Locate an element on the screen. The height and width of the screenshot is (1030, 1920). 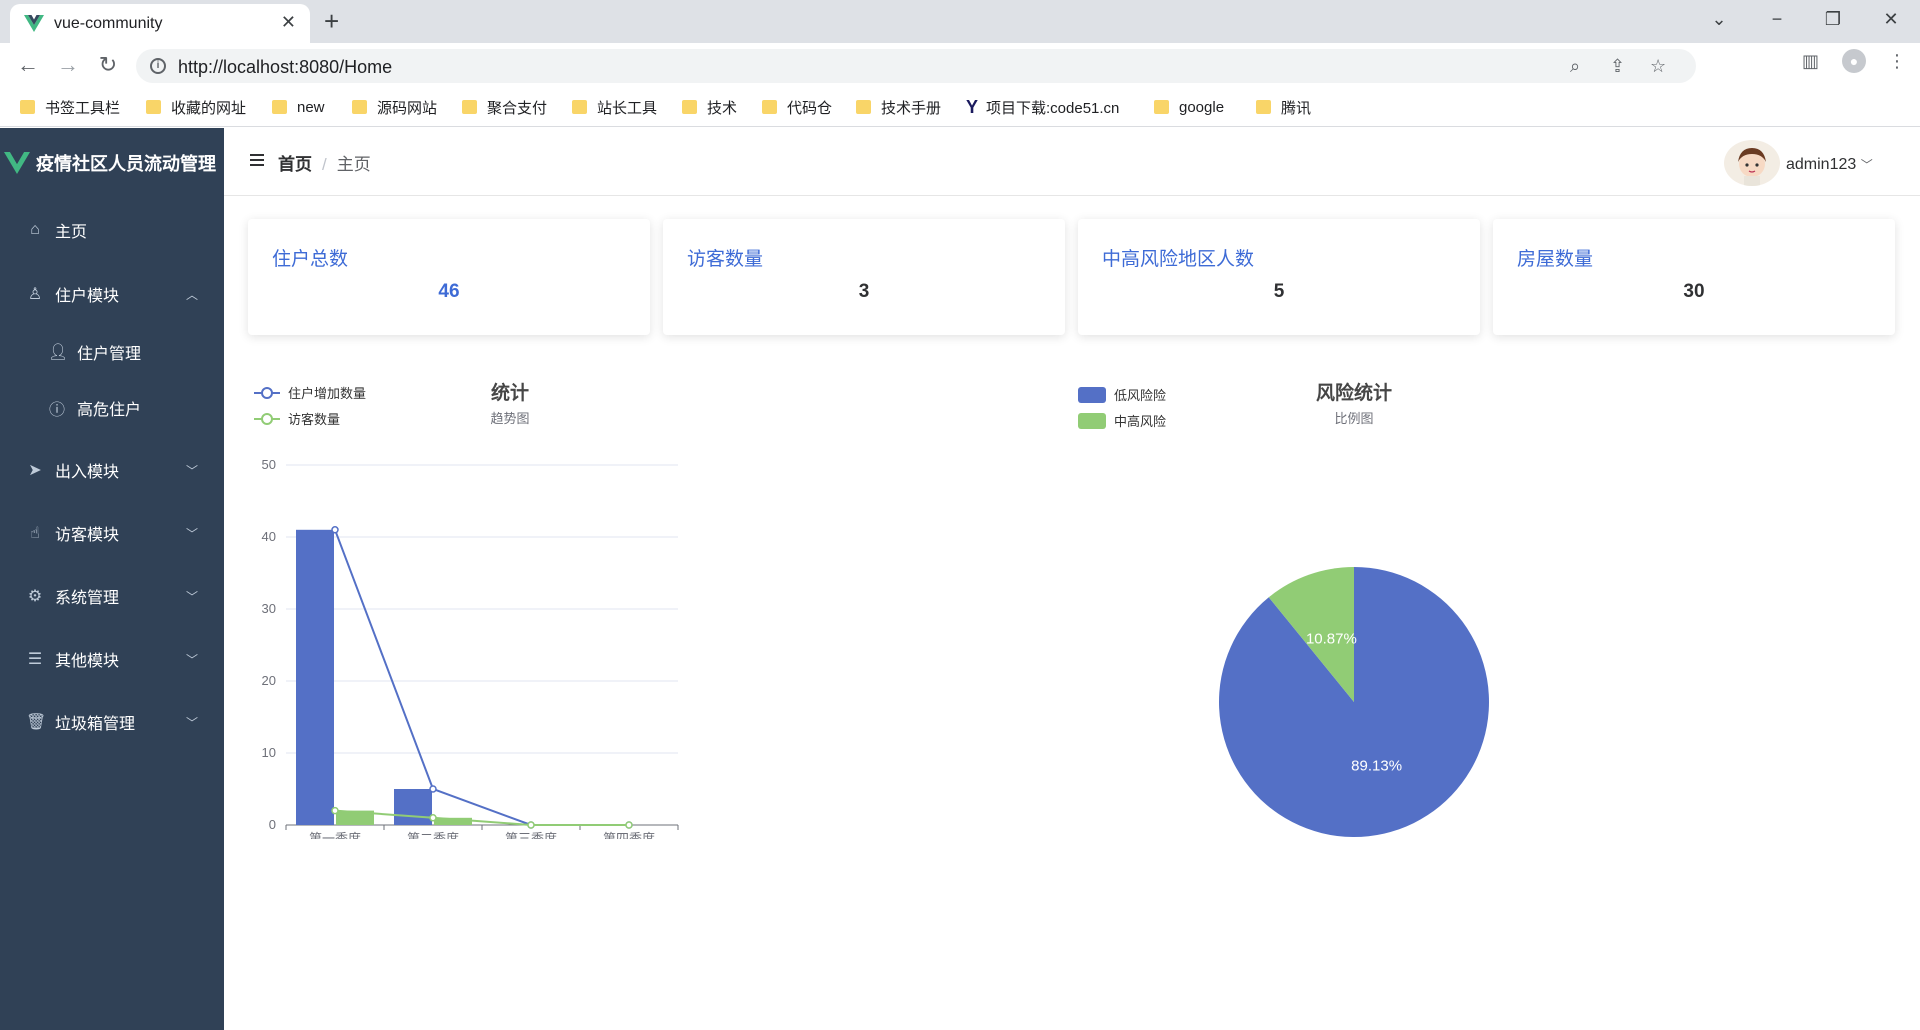
chart-subtitle: 比例图 is located at coordinates (1353, 418).